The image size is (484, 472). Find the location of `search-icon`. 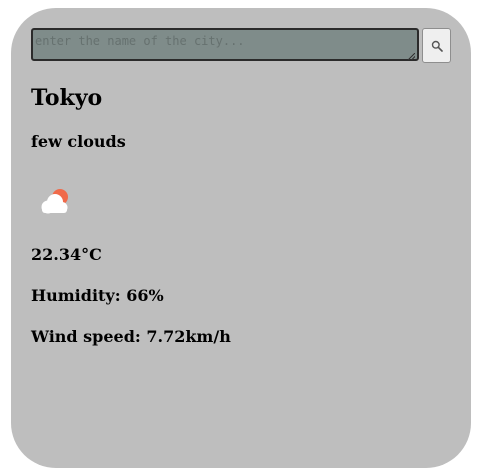

search-icon is located at coordinates (437, 46).